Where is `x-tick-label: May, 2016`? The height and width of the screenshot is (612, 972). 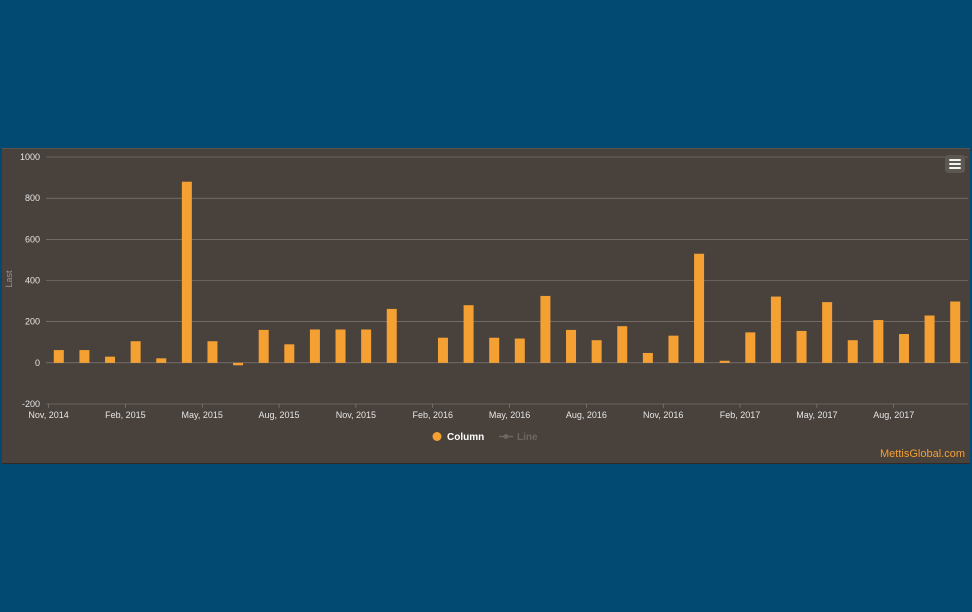 x-tick-label: May, 2016 is located at coordinates (509, 415).